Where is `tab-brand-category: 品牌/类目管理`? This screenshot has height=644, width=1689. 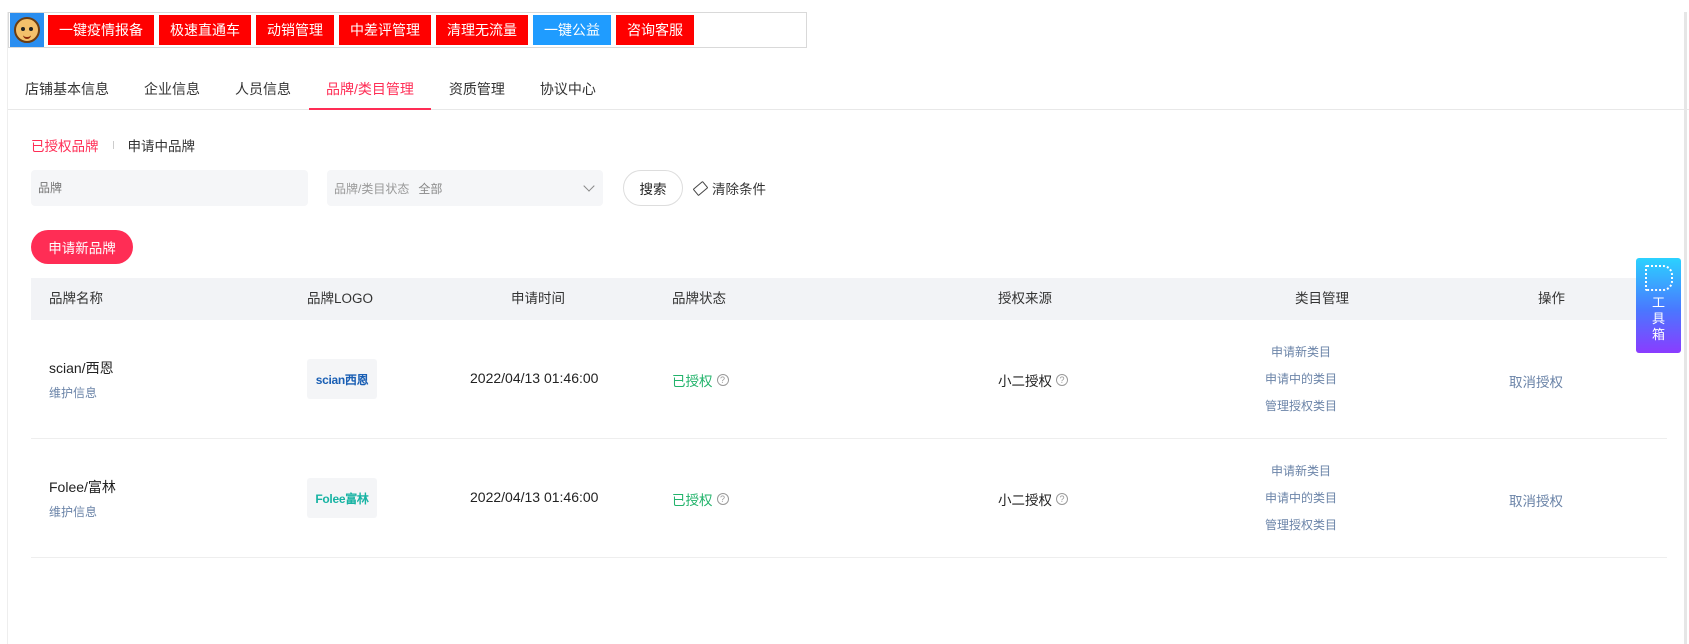
tab-brand-category: 品牌/类目管理 is located at coordinates (370, 93).